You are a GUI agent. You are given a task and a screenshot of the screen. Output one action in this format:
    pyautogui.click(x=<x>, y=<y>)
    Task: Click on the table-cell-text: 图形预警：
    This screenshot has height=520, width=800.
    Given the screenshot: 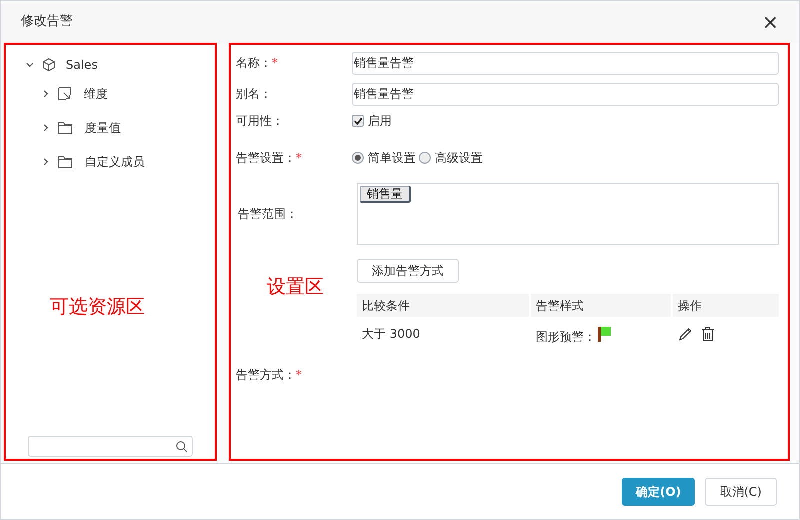 What is the action you would take?
    pyautogui.click(x=566, y=337)
    